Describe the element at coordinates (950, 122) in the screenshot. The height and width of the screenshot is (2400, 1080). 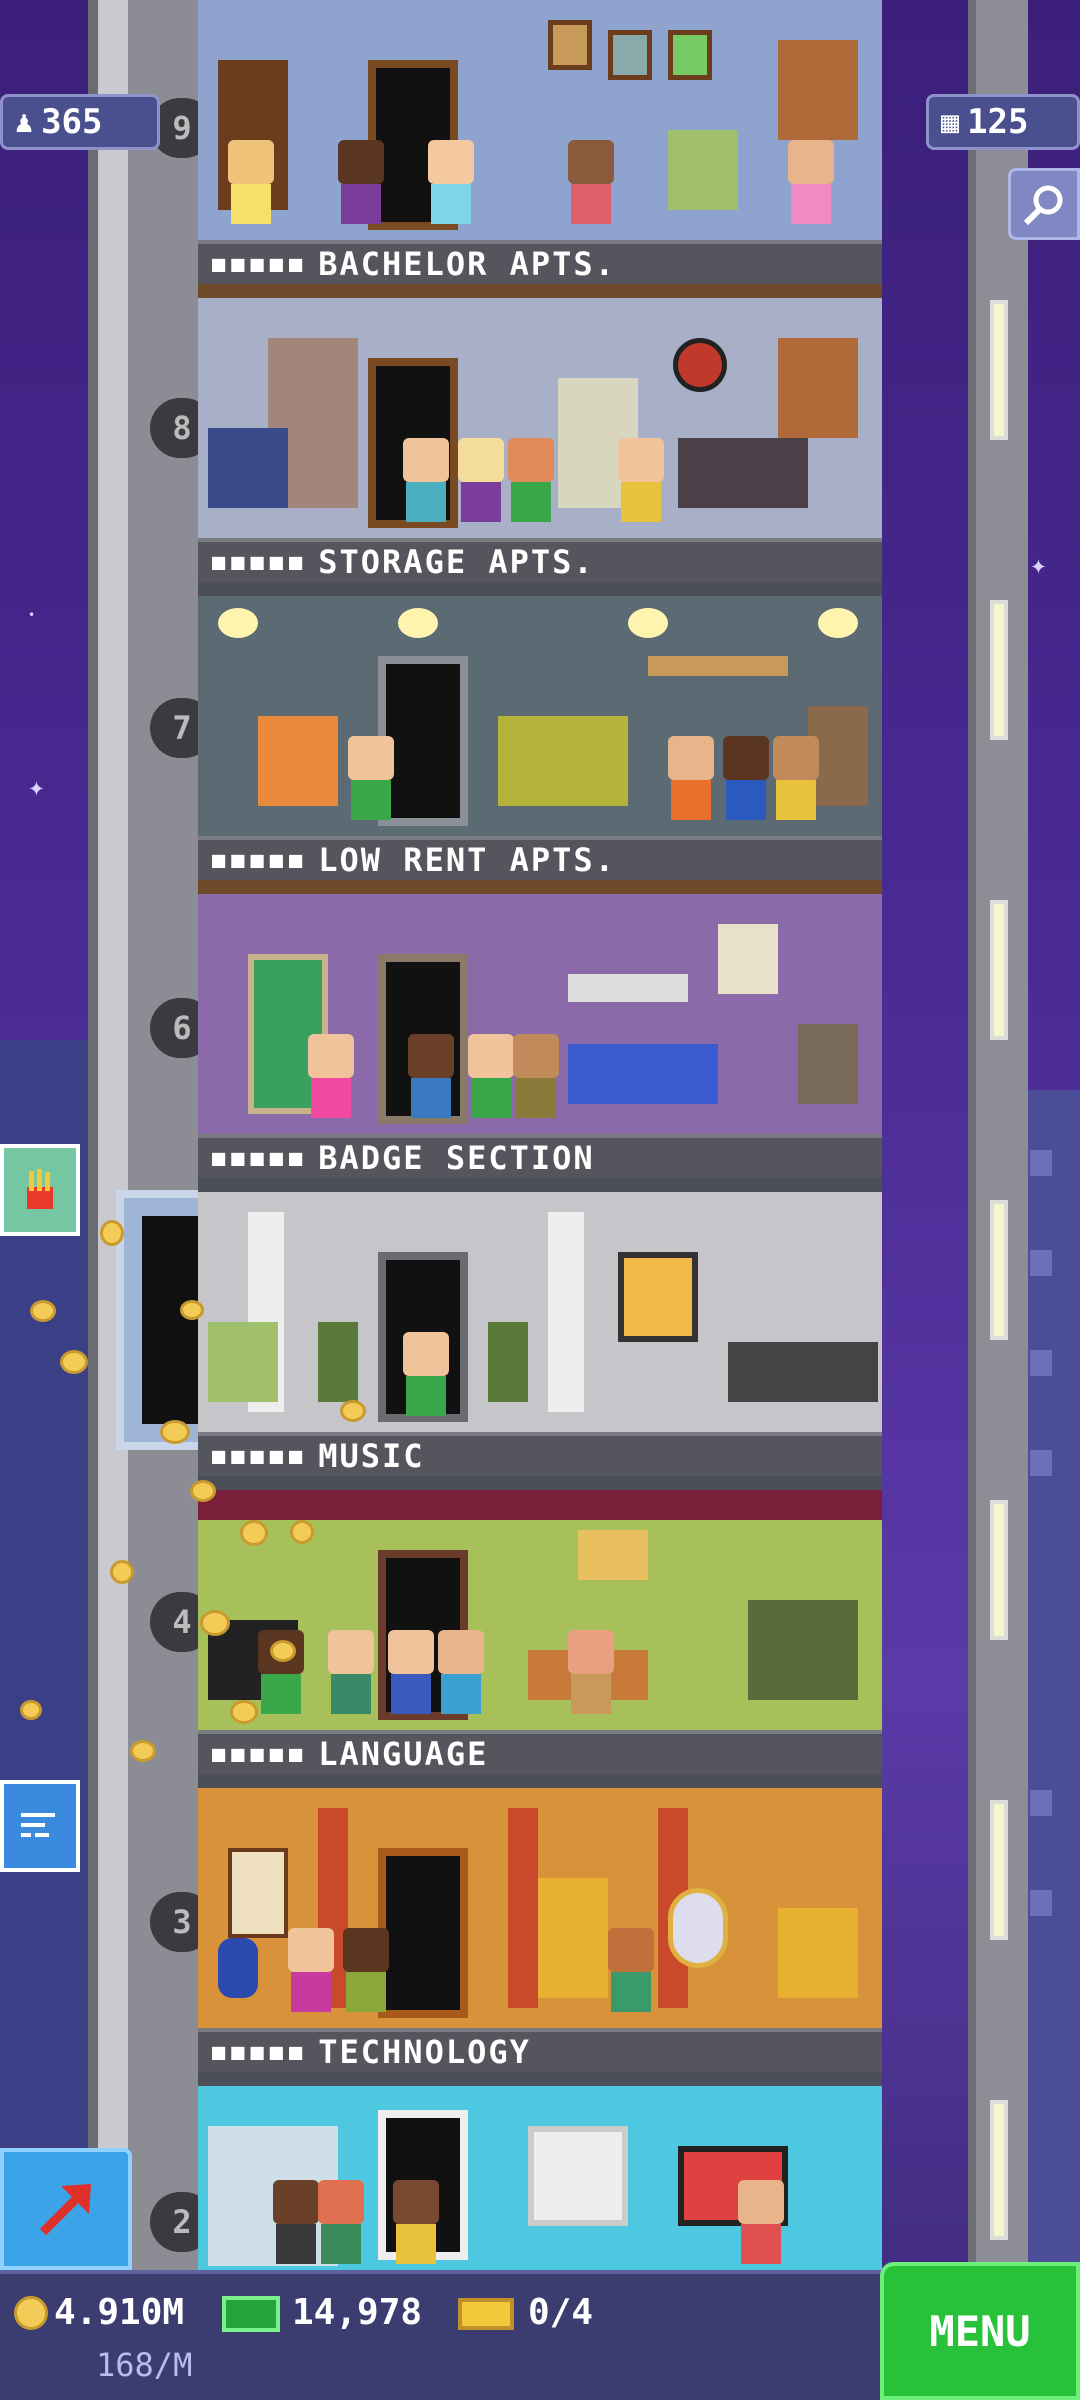
I see `building-icon: ▦` at that location.